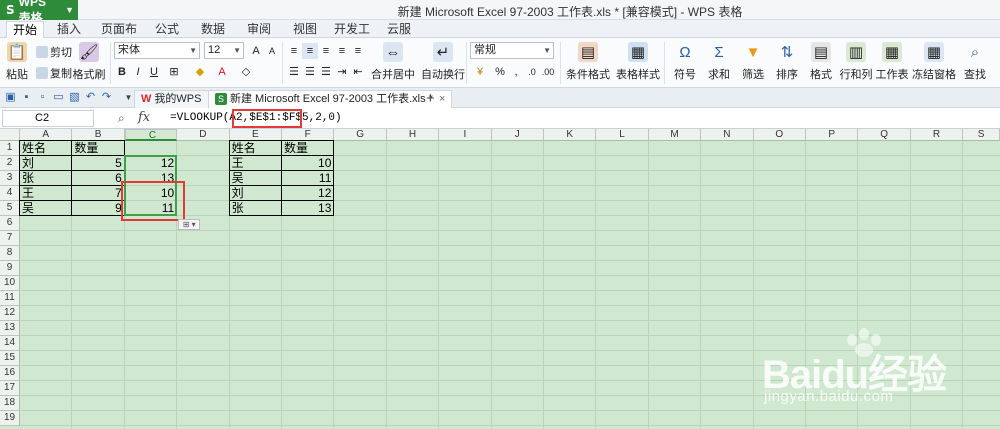  Describe the element at coordinates (255, 148) in the screenshot. I see `cell-e1-header-name: 姓名` at that location.